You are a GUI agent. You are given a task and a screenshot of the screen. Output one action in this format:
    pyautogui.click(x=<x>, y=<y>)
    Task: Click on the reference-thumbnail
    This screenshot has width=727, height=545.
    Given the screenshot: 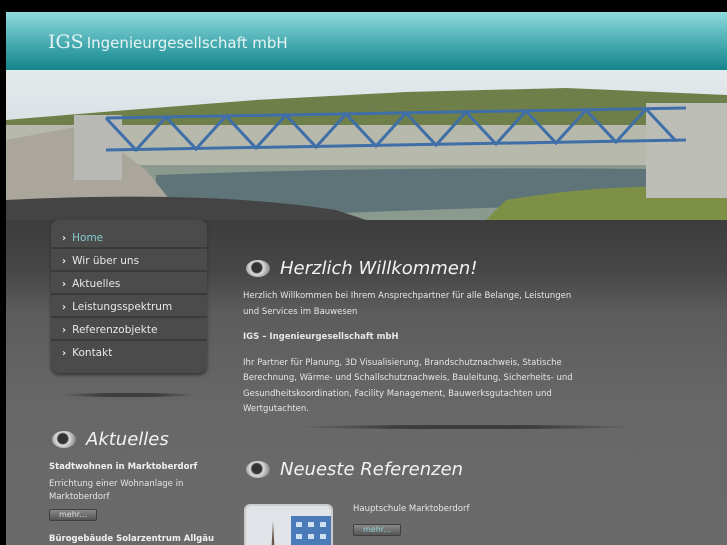 What is the action you would take?
    pyautogui.click(x=288, y=524)
    